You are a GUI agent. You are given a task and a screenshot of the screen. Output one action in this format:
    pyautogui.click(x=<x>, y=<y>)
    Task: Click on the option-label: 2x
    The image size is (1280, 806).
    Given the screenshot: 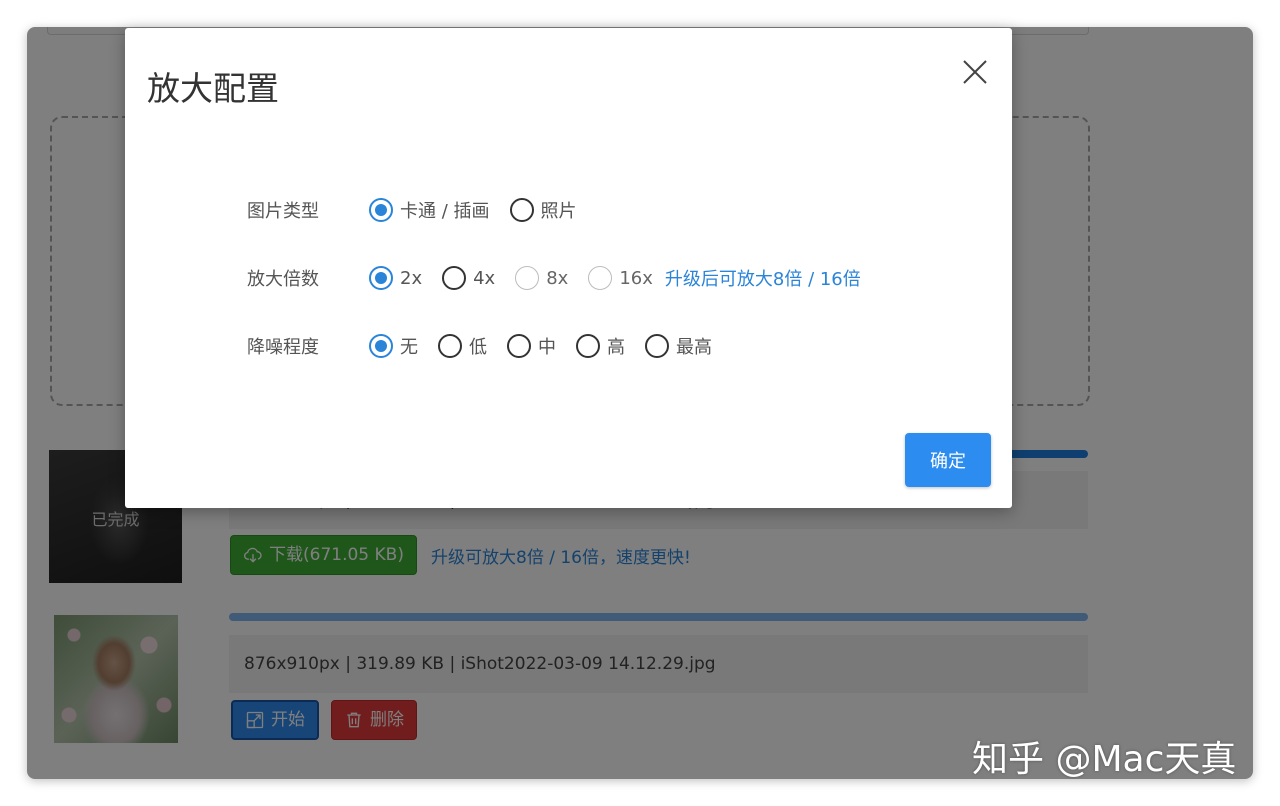 What is the action you would take?
    pyautogui.click(x=411, y=278)
    